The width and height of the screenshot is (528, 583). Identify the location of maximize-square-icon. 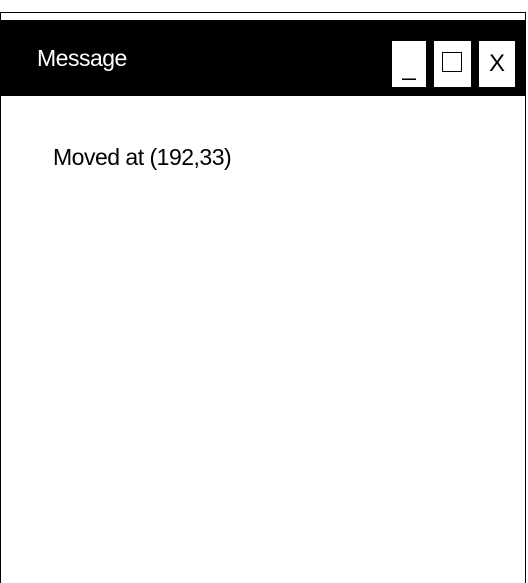
(452, 62).